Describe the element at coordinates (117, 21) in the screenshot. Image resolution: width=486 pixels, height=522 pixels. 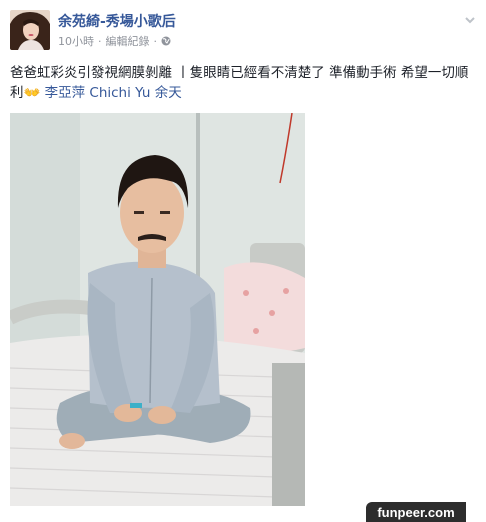
I see `author-name: 余苑綺-秀場小歌后` at that location.